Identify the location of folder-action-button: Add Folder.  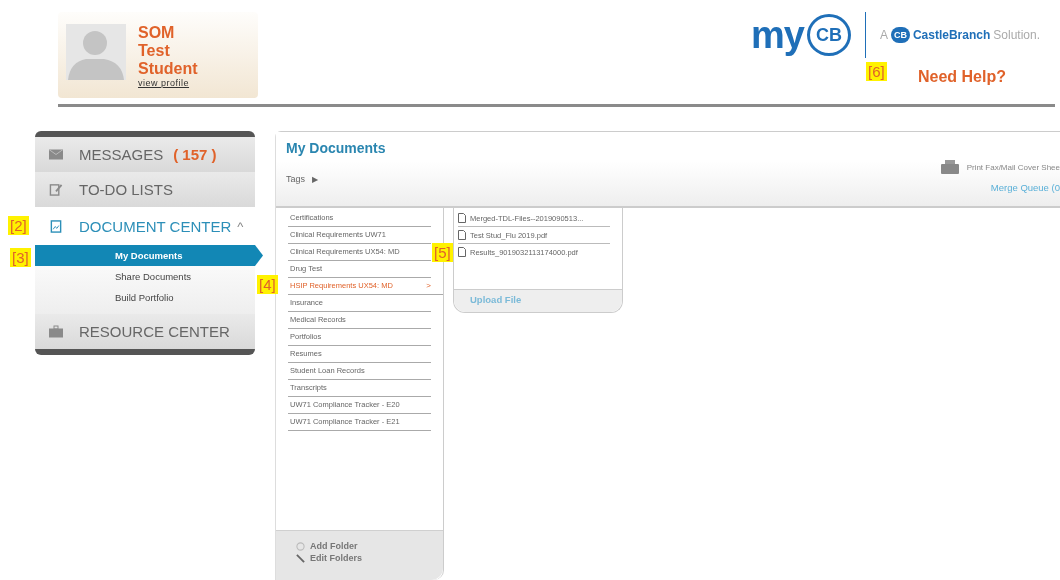
(327, 546).